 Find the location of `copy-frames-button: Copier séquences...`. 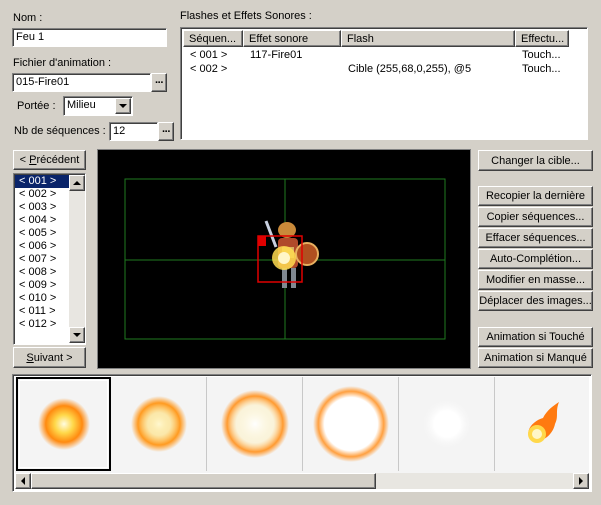

copy-frames-button: Copier séquences... is located at coordinates (535, 217).